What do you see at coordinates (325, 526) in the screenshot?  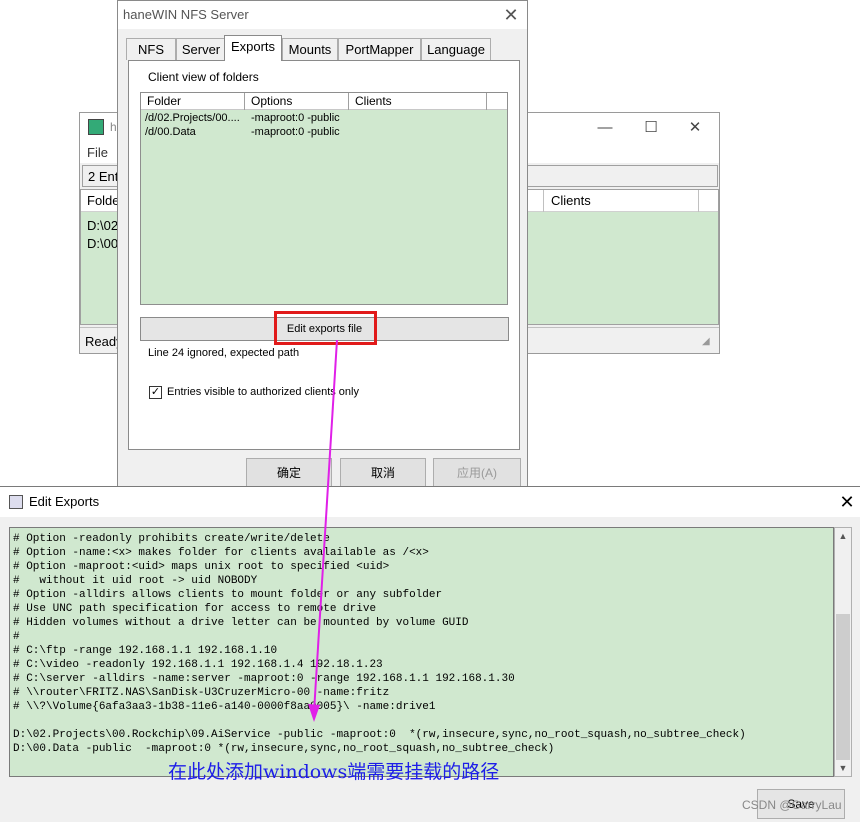 I see `arrow-line` at bounding box center [325, 526].